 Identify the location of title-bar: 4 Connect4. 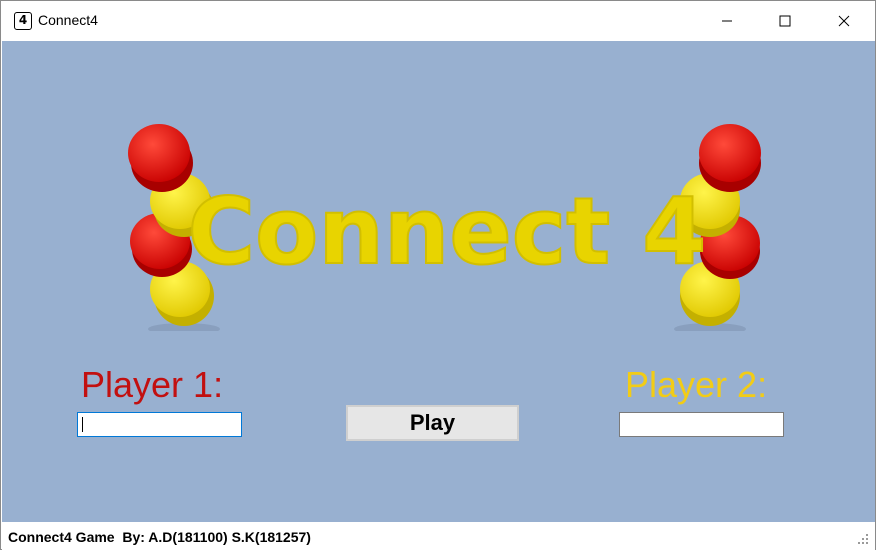
(438, 21).